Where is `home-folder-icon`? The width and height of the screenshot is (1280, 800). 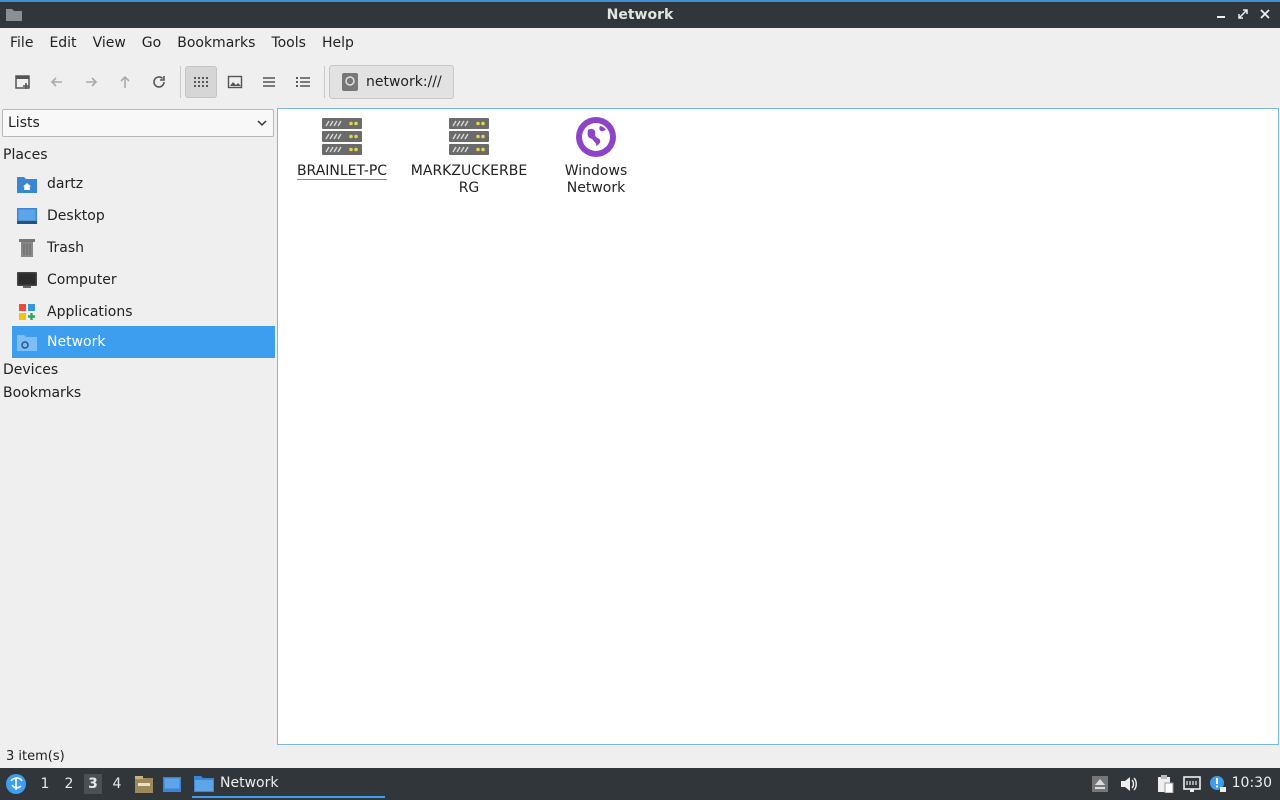
home-folder-icon is located at coordinates (27, 184).